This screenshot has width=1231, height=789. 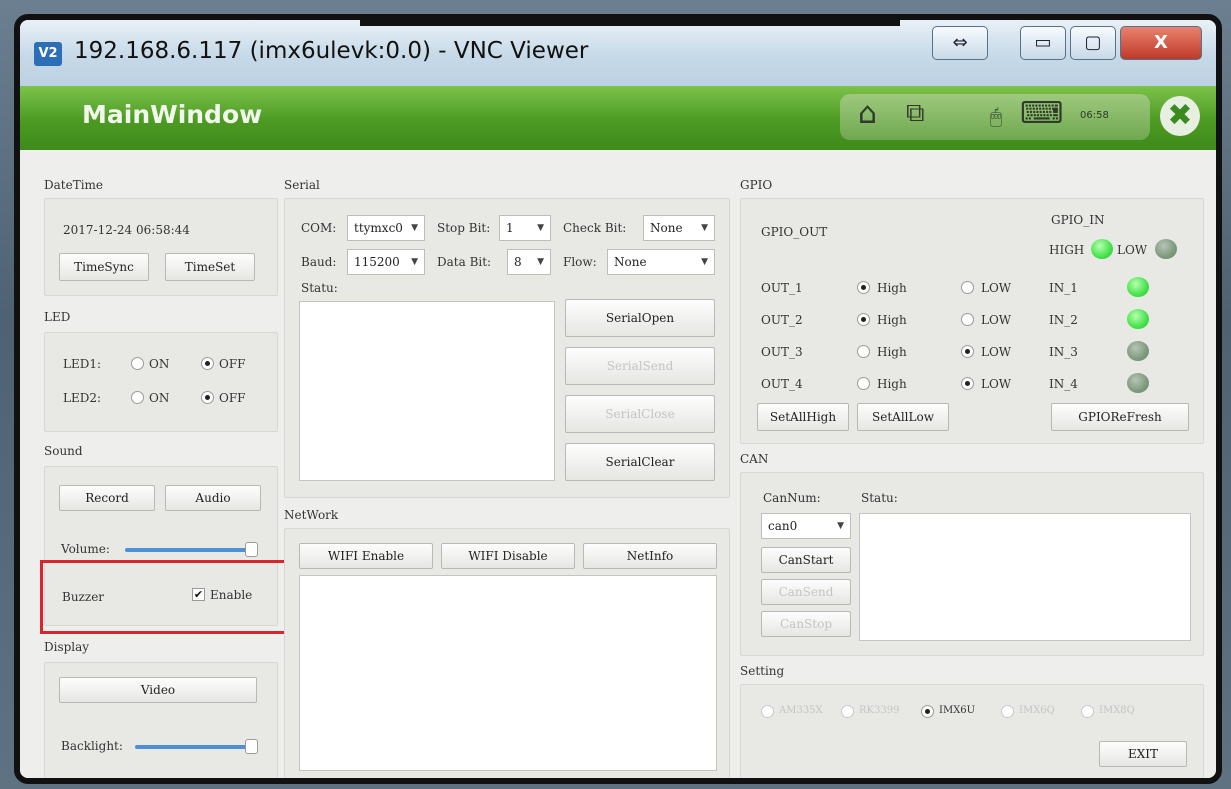 I want to click on com-value: ttymxc0, so click(x=378, y=228).